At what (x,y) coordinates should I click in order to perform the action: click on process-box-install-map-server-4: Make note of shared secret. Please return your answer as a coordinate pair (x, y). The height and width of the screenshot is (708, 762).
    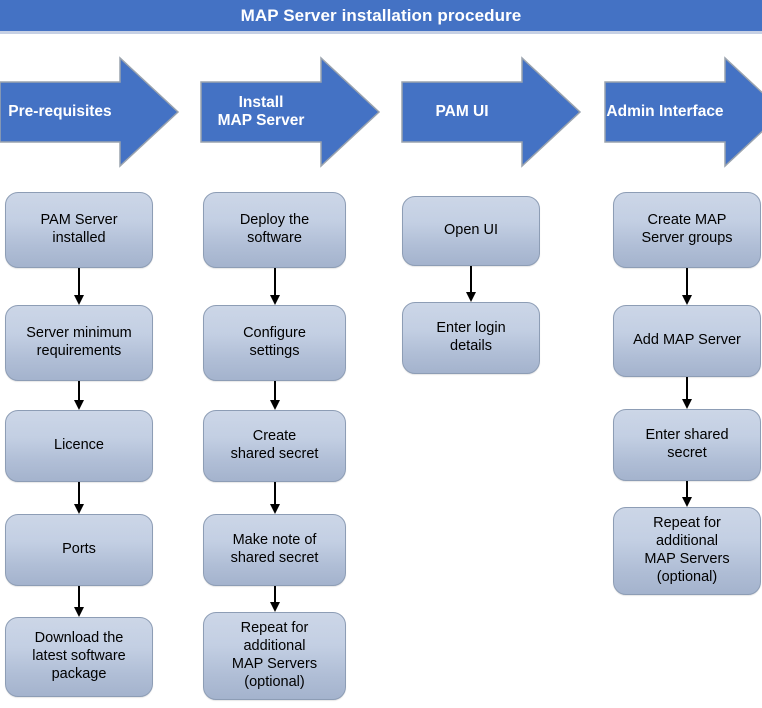
    Looking at the image, I should click on (274, 550).